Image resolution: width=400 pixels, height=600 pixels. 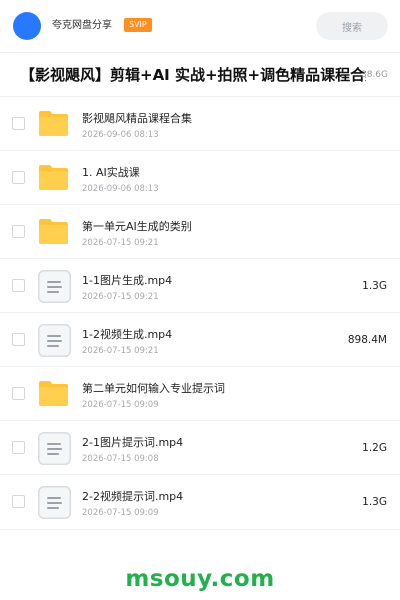 What do you see at coordinates (27, 26) in the screenshot?
I see `avatar` at bounding box center [27, 26].